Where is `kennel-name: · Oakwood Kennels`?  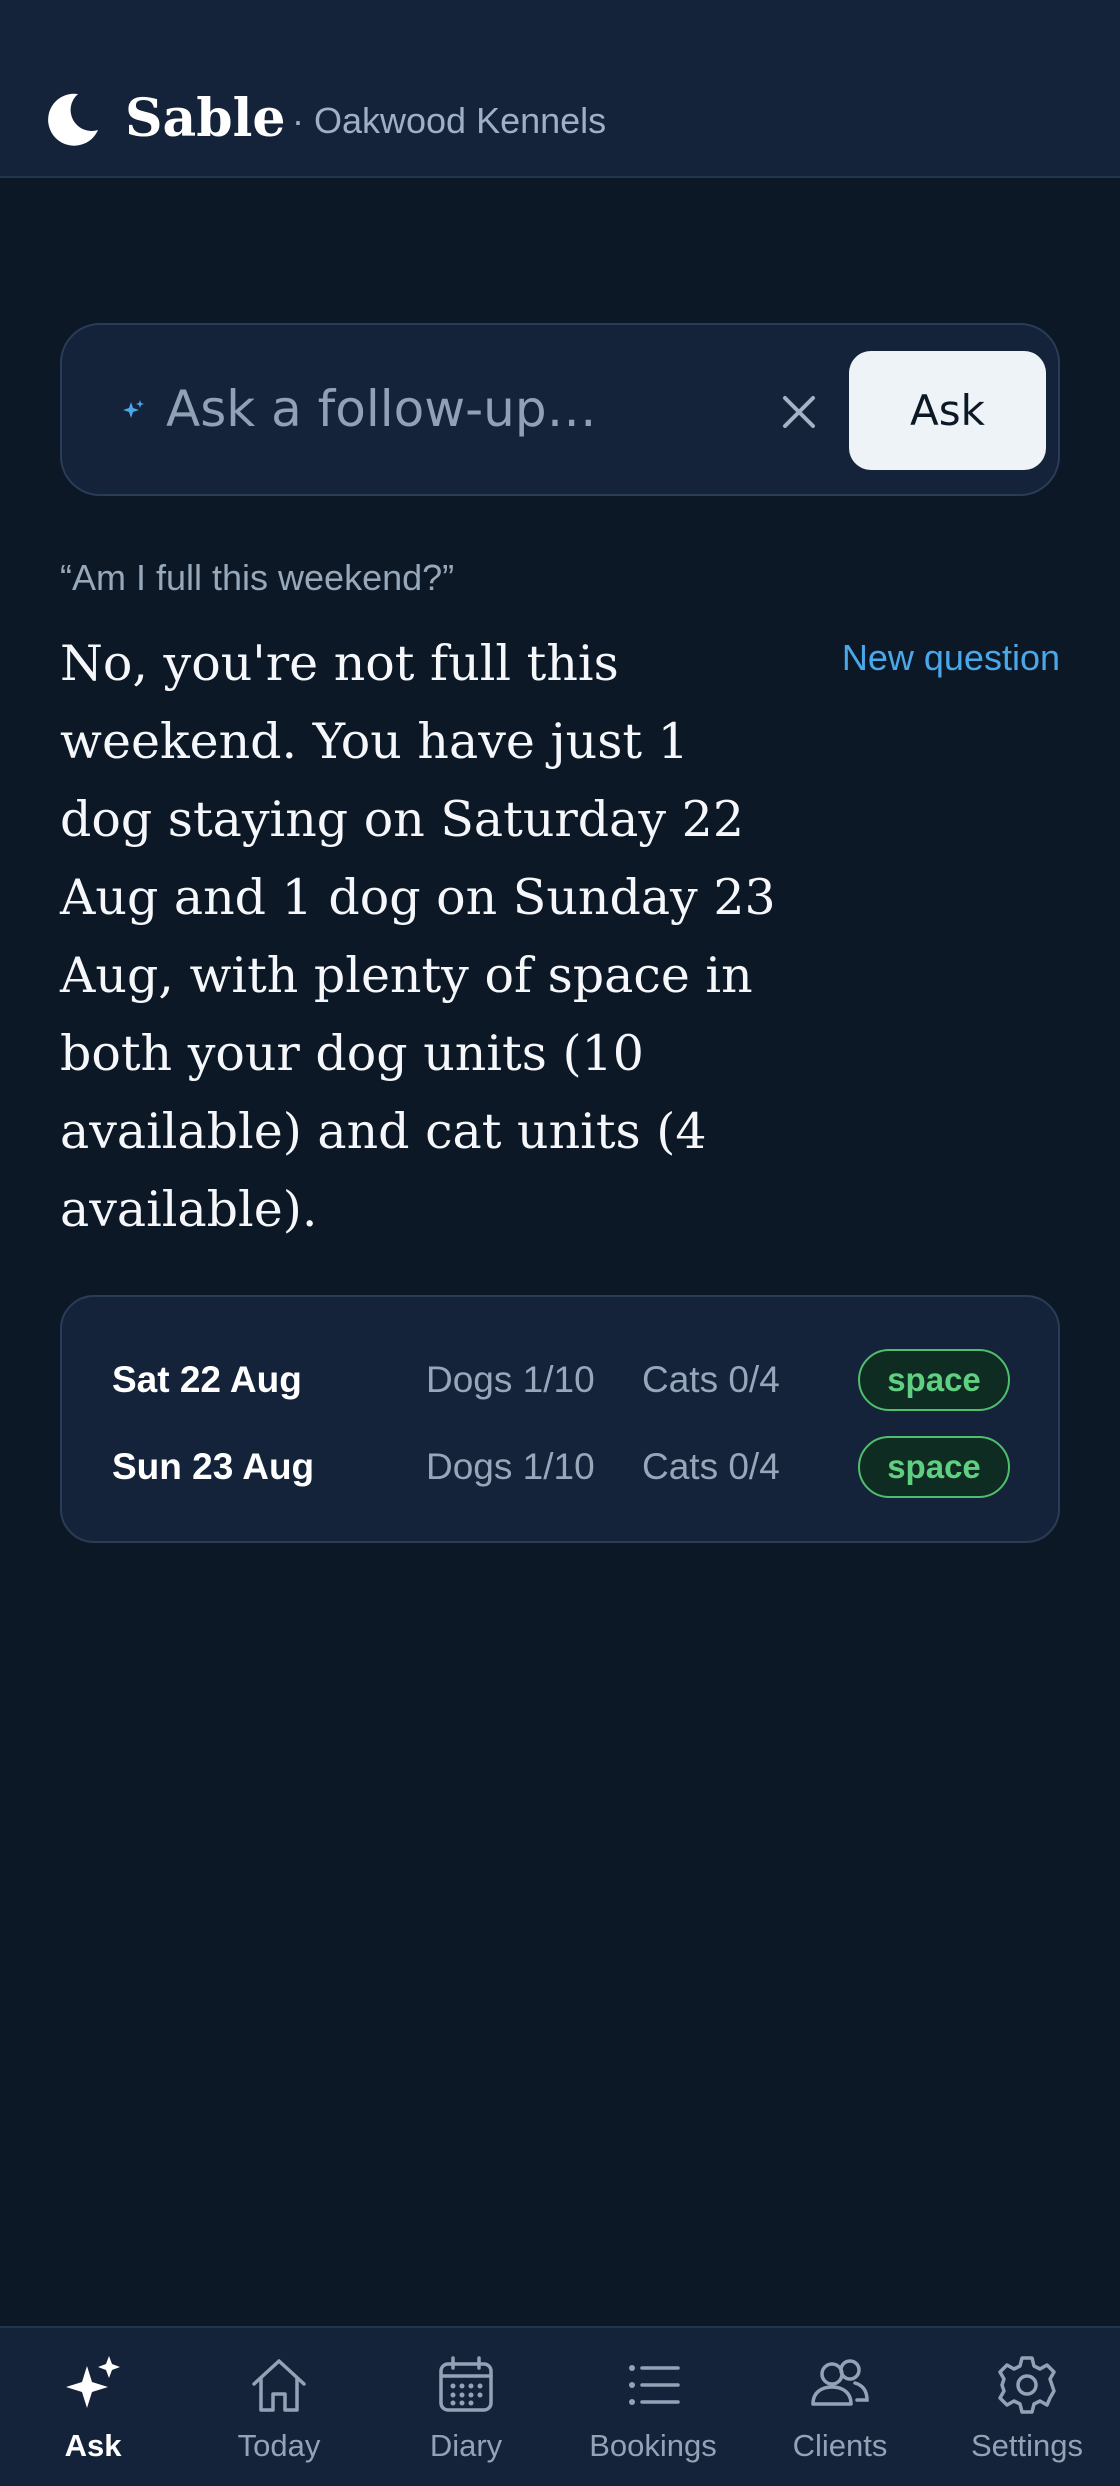 kennel-name: · Oakwood Kennels is located at coordinates (449, 120).